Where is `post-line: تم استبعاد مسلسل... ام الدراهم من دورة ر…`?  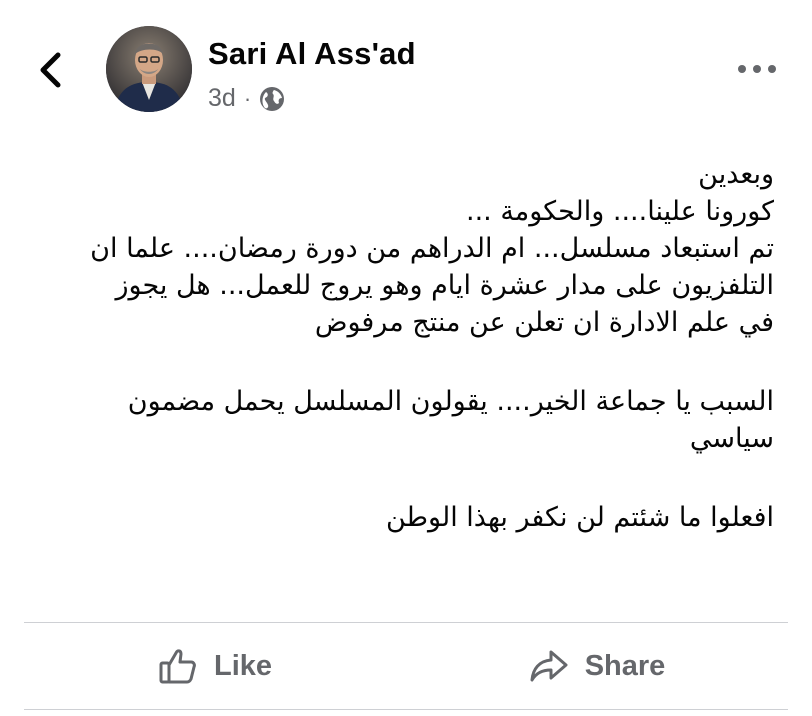 post-line: تم استبعاد مسلسل... ام الدراهم من دورة ر… is located at coordinates (432, 248).